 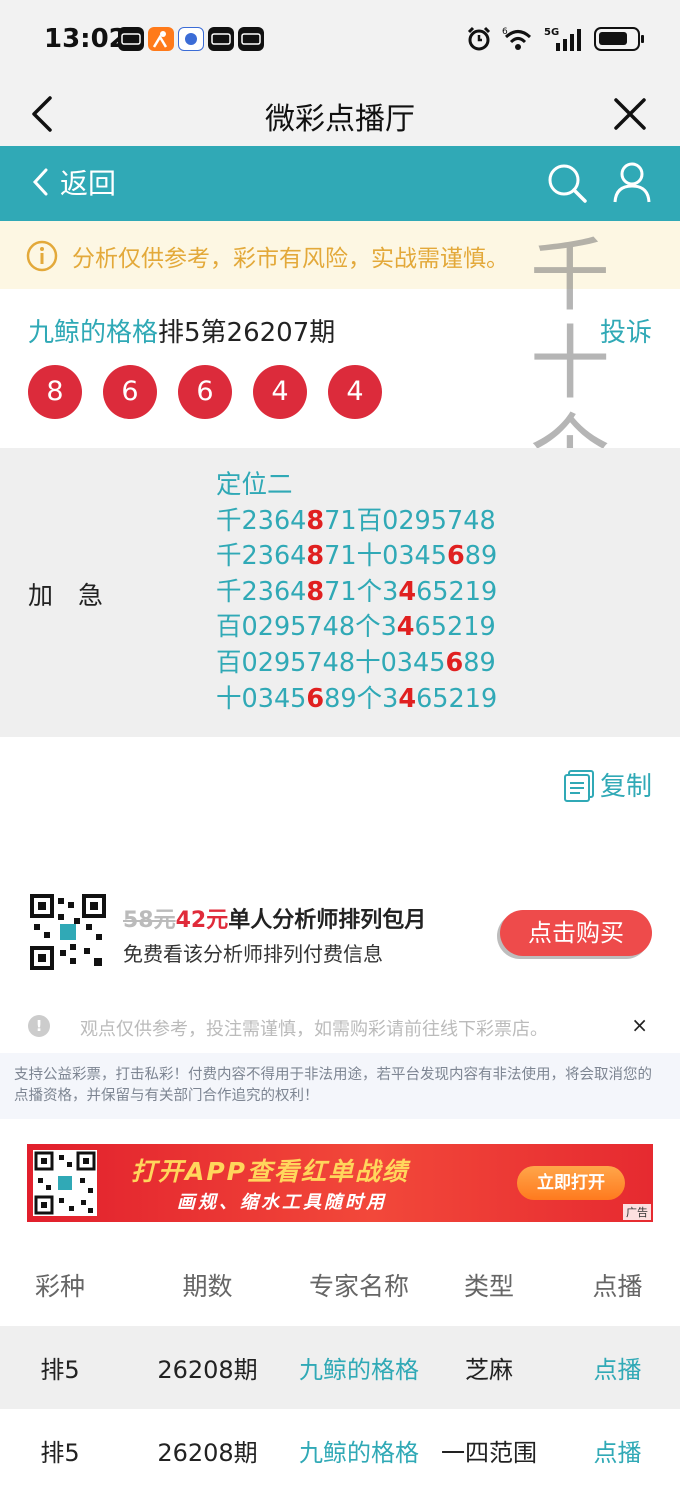 I want to click on ad-badge: 广告, so click(x=637, y=1212).